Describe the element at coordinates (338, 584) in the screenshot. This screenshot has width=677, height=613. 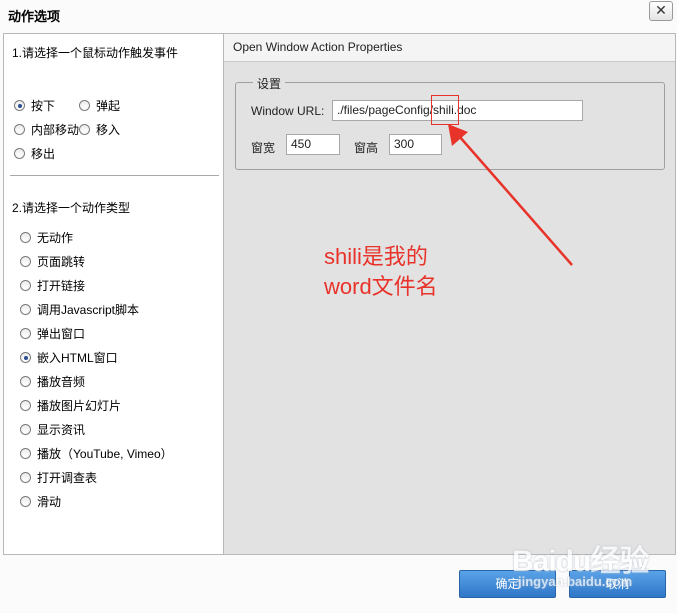
I see `bottom-bar: 确定 取消` at that location.